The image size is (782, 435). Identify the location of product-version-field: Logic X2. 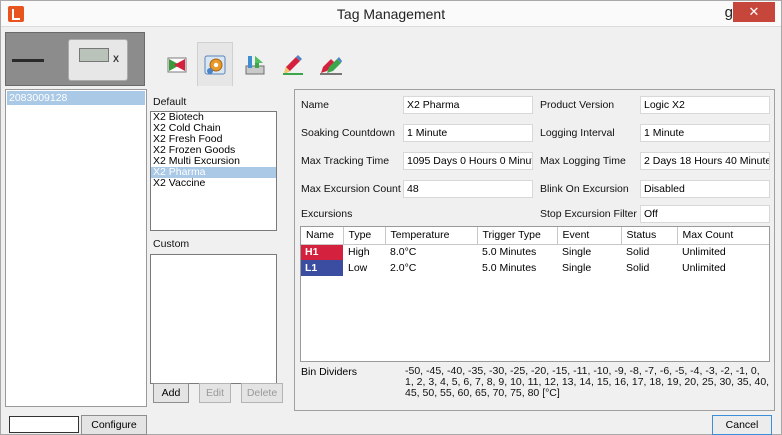
(705, 105).